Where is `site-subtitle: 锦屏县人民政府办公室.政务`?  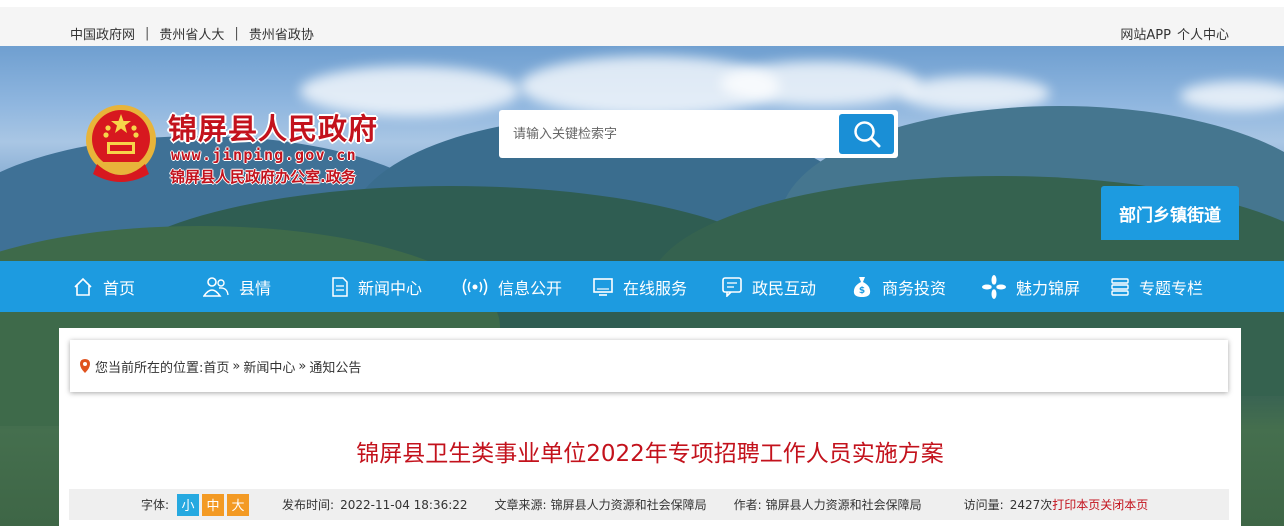
site-subtitle: 锦屏县人民政府办公室.政务 is located at coordinates (263, 177).